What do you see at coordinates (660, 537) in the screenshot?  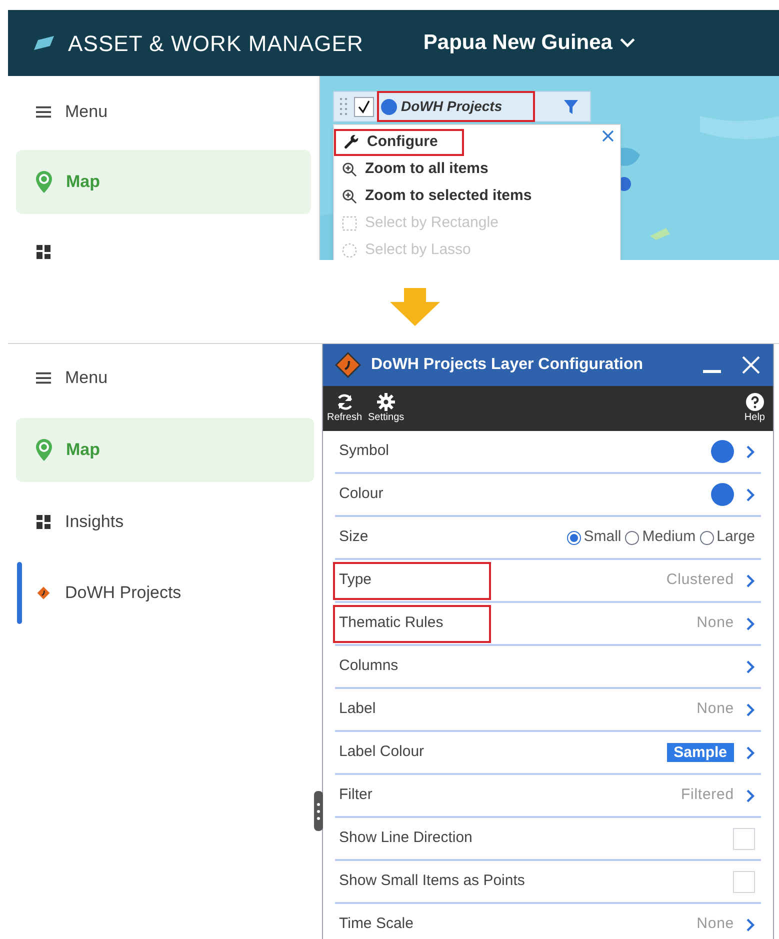 I see `radio-option: Medium` at bounding box center [660, 537].